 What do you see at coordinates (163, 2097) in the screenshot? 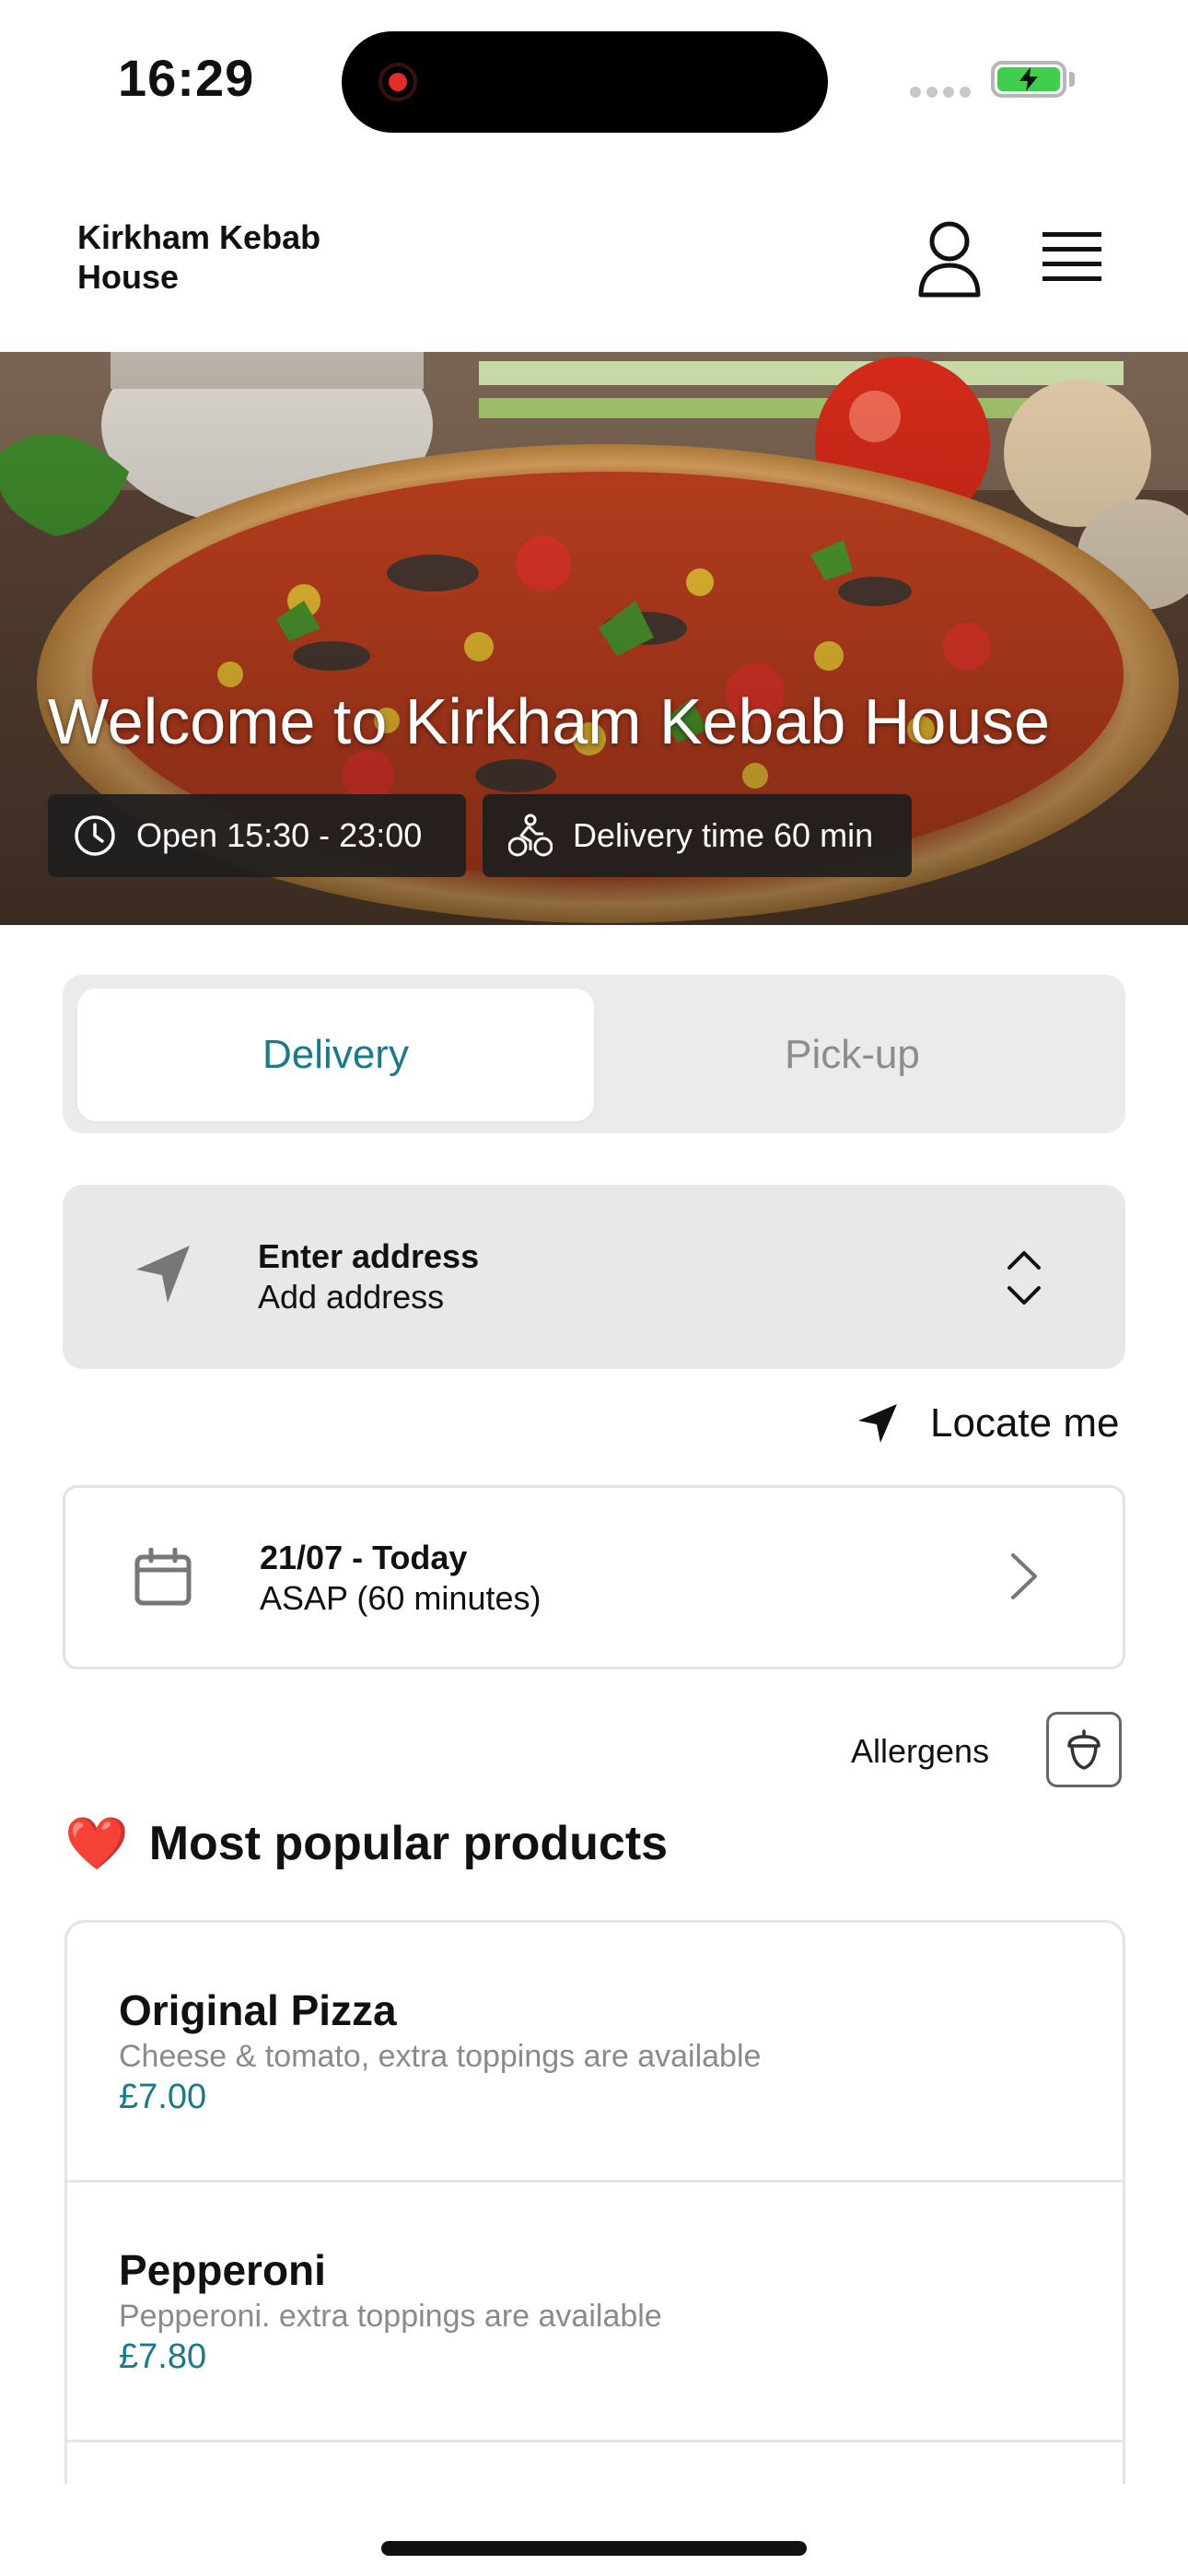
I see `product-price: £7.00` at bounding box center [163, 2097].